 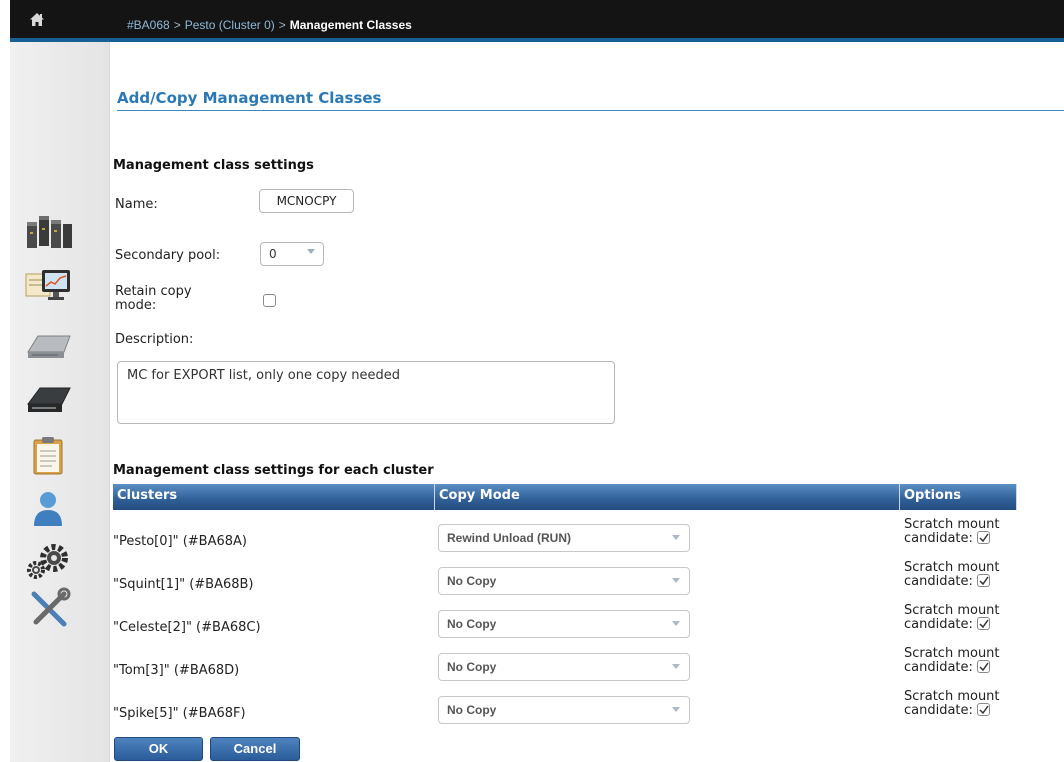 I want to click on breadcrumb-item-cluster: Pesto (Cluster 0), so click(x=230, y=25).